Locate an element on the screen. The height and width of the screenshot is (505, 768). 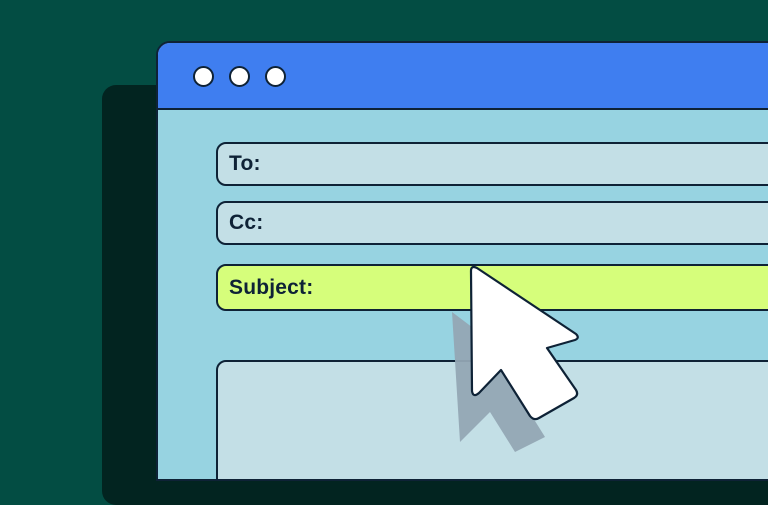
to-label: To: is located at coordinates (245, 163).